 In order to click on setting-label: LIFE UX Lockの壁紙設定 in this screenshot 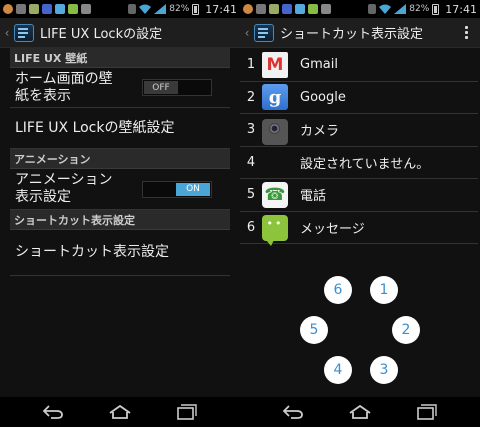, I will do `click(95, 127)`.